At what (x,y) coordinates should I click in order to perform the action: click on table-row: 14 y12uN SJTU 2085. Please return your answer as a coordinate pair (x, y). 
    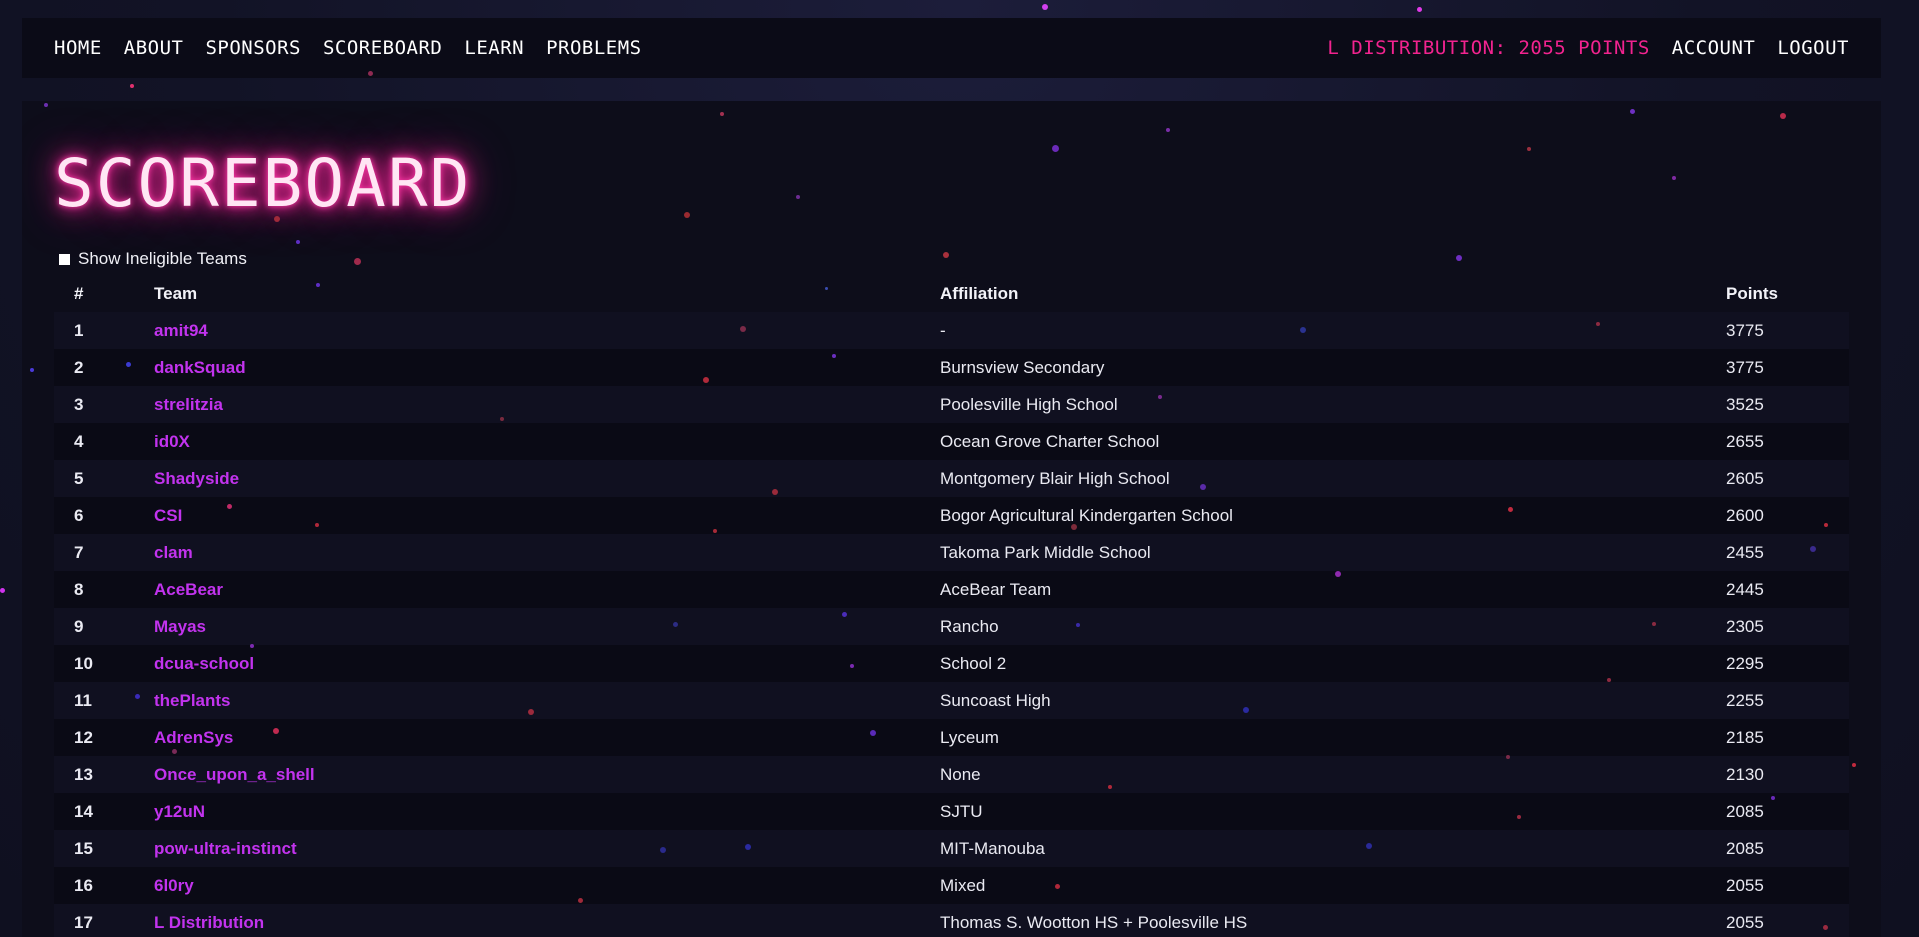
    Looking at the image, I should click on (951, 811).